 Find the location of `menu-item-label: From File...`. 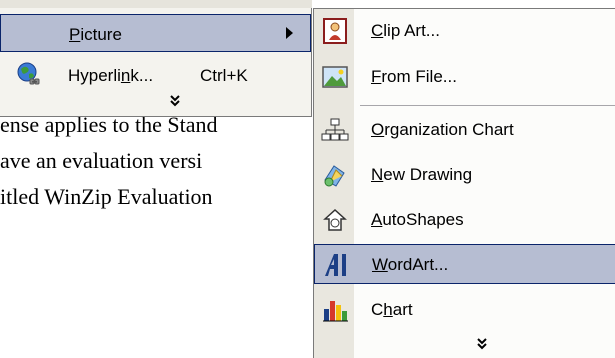

menu-item-label: From File... is located at coordinates (414, 77).